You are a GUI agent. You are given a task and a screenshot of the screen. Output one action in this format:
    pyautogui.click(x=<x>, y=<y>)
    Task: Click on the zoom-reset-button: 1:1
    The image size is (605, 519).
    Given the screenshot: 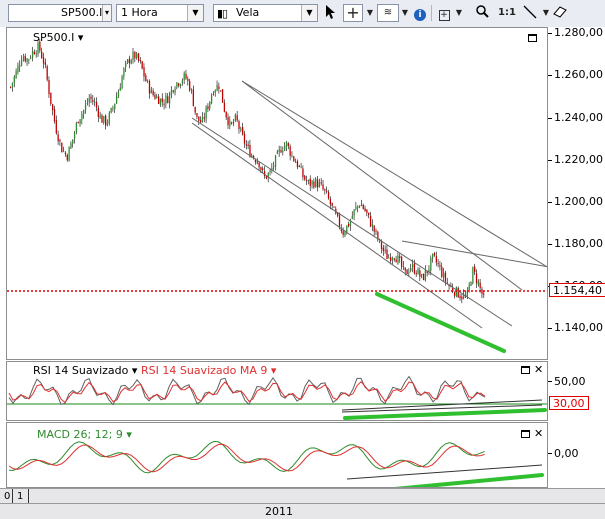 What is the action you would take?
    pyautogui.click(x=507, y=13)
    